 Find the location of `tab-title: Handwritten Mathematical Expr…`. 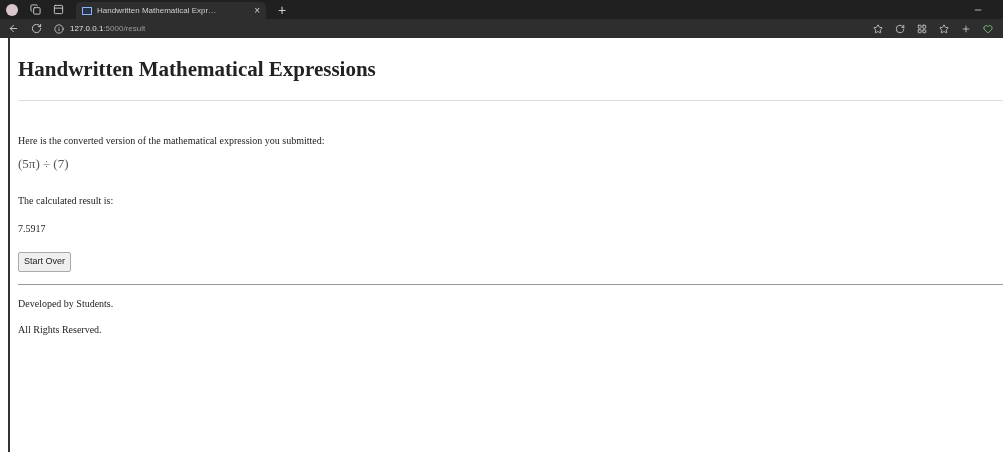

tab-title: Handwritten Mathematical Expr… is located at coordinates (157, 10).